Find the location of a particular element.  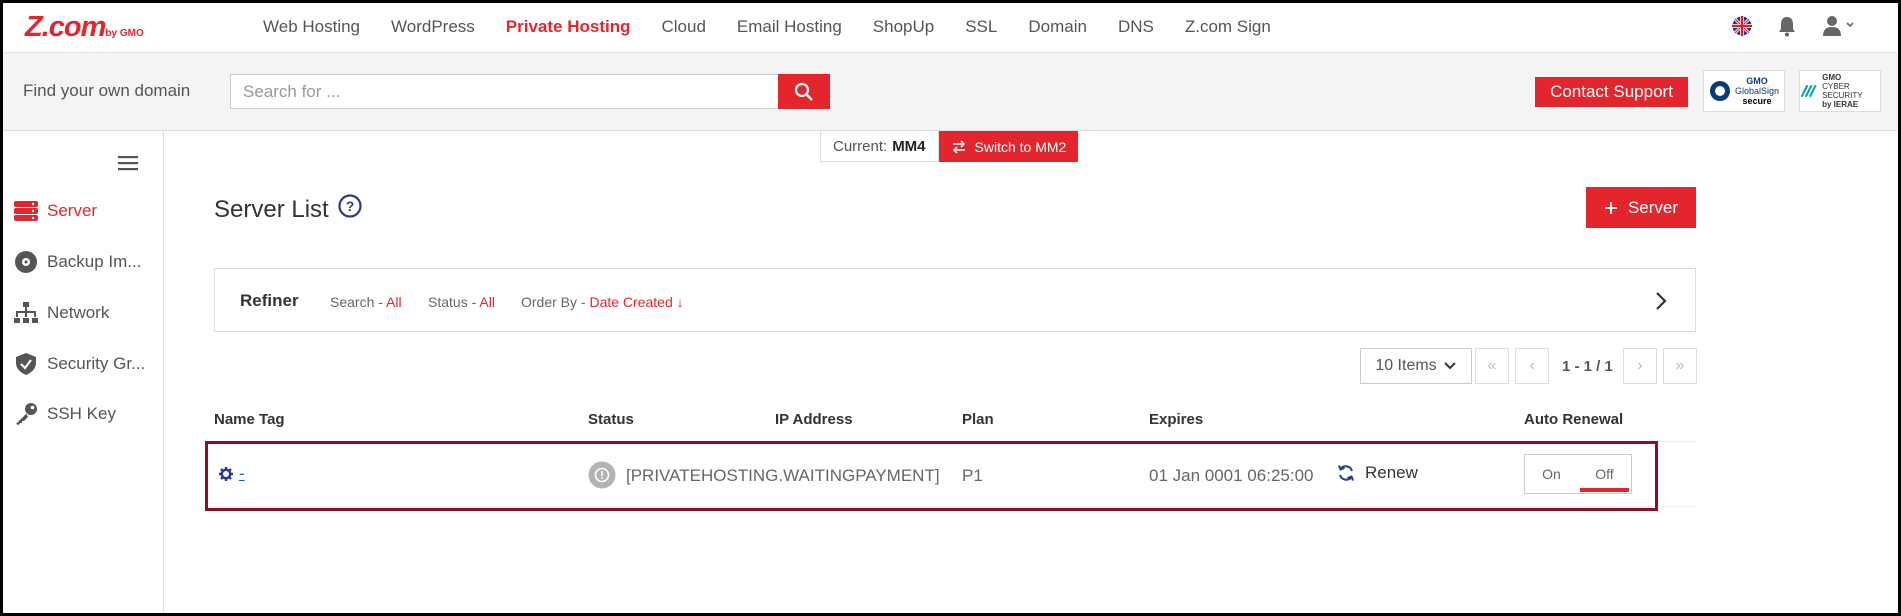

search-button is located at coordinates (804, 91).